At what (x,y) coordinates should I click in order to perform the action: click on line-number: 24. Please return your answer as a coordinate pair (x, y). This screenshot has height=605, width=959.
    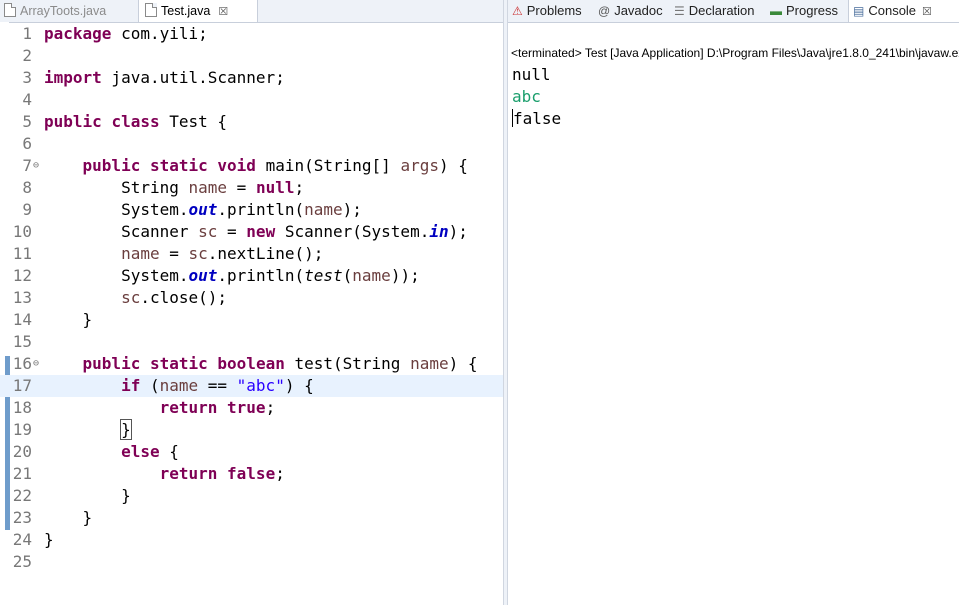
    Looking at the image, I should click on (22, 539).